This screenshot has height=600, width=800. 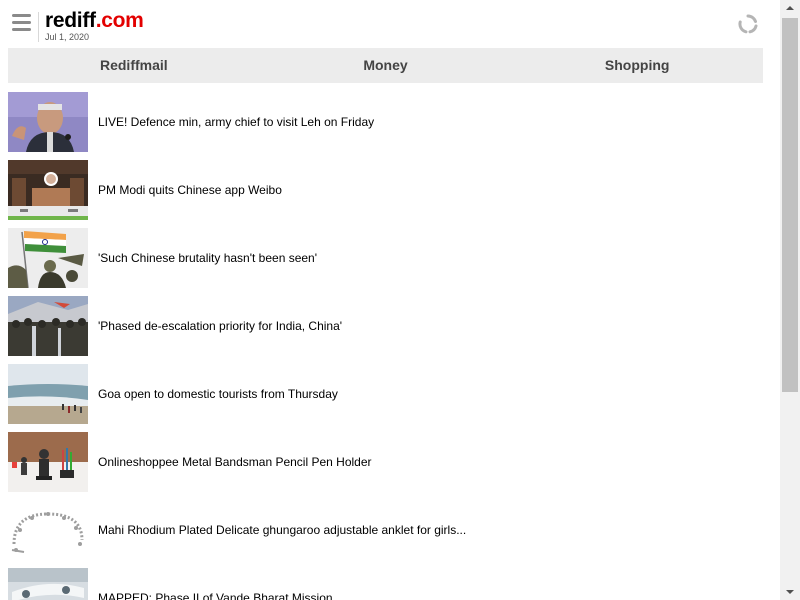 I want to click on site-logo: rediff.com, so click(x=94, y=21).